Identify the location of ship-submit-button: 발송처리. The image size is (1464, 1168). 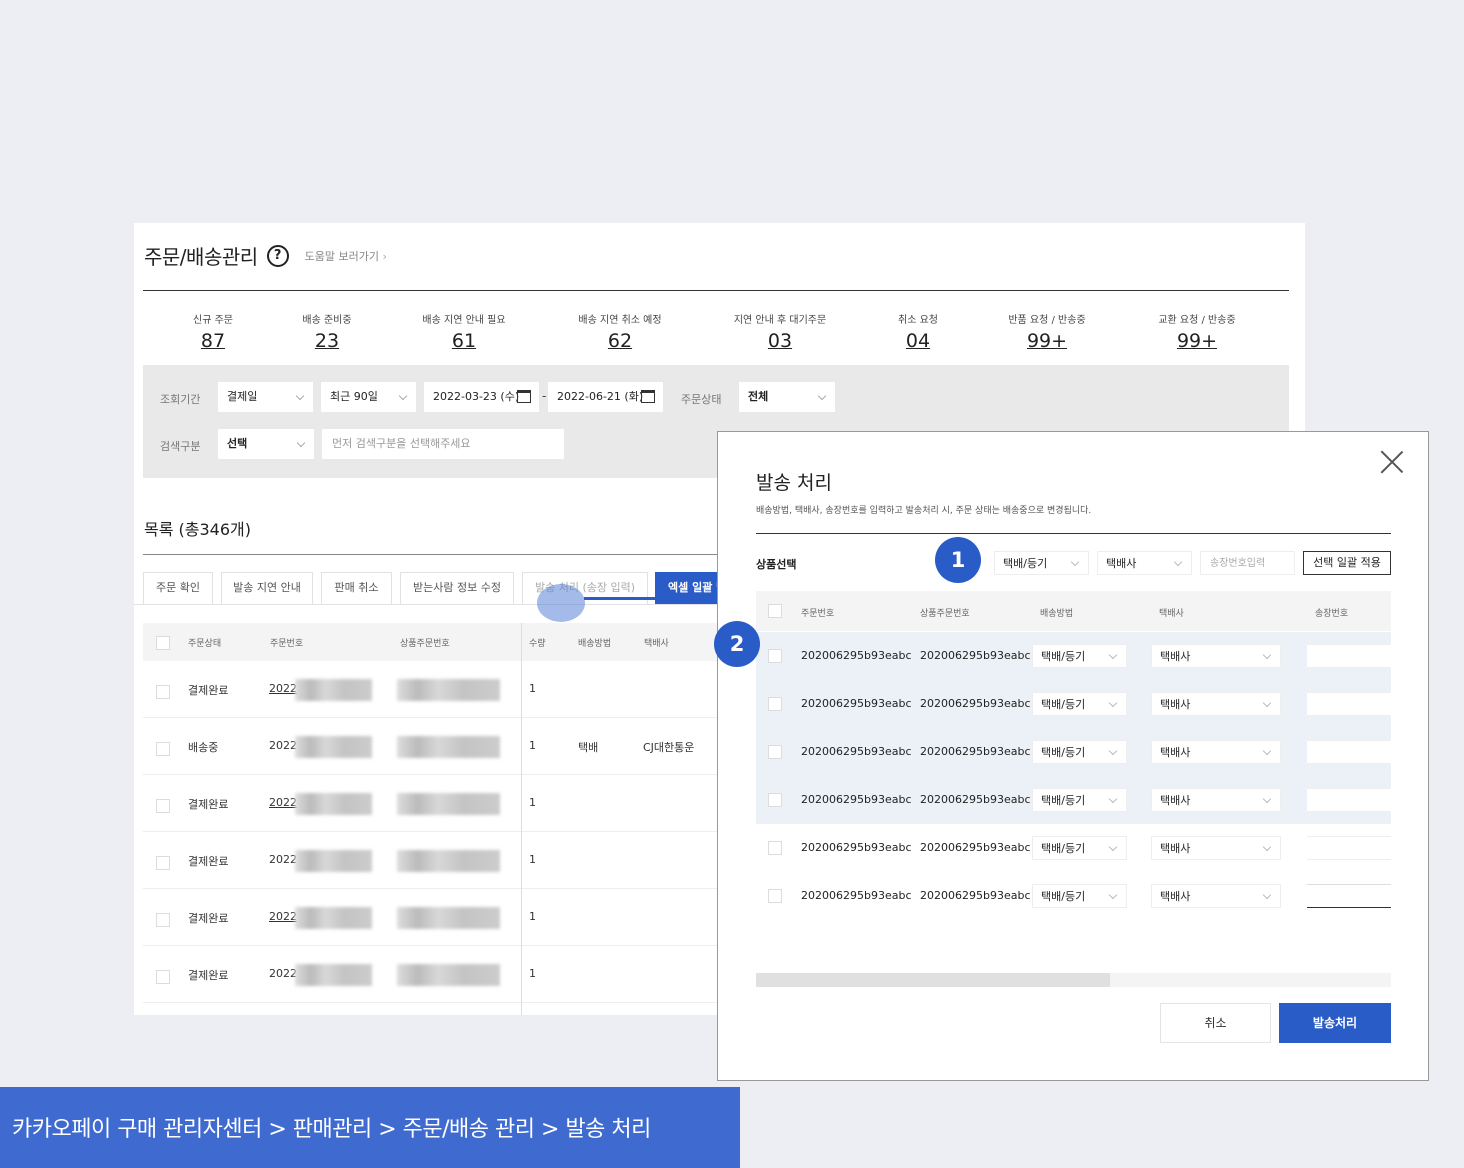
(1335, 1023).